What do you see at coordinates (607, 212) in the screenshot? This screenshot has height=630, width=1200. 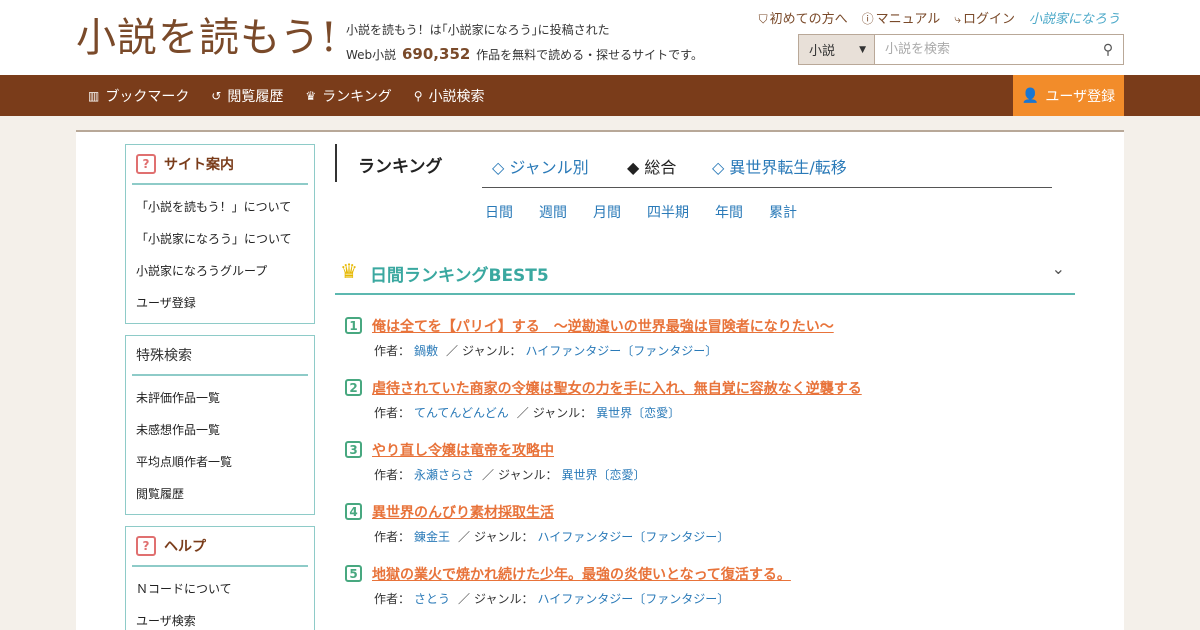 I see `period-monthly: 月間` at bounding box center [607, 212].